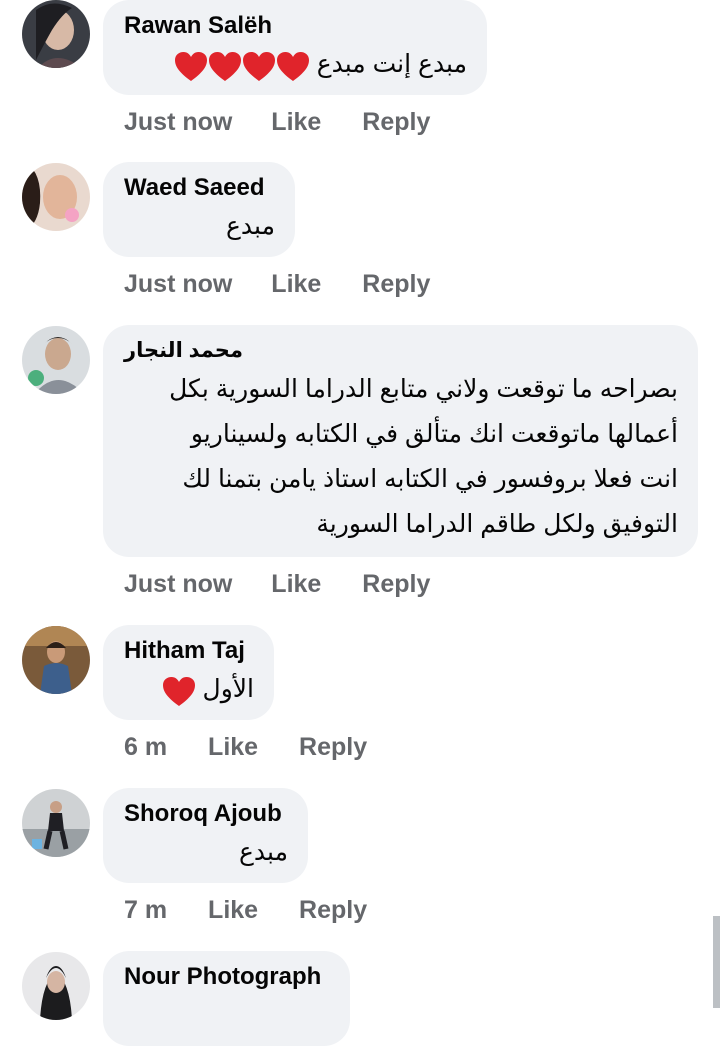 The image size is (720, 1046). Describe the element at coordinates (497, 524) in the screenshot. I see `comment-text-line: التوفيق ولكل طاقم الدراما السورية` at that location.